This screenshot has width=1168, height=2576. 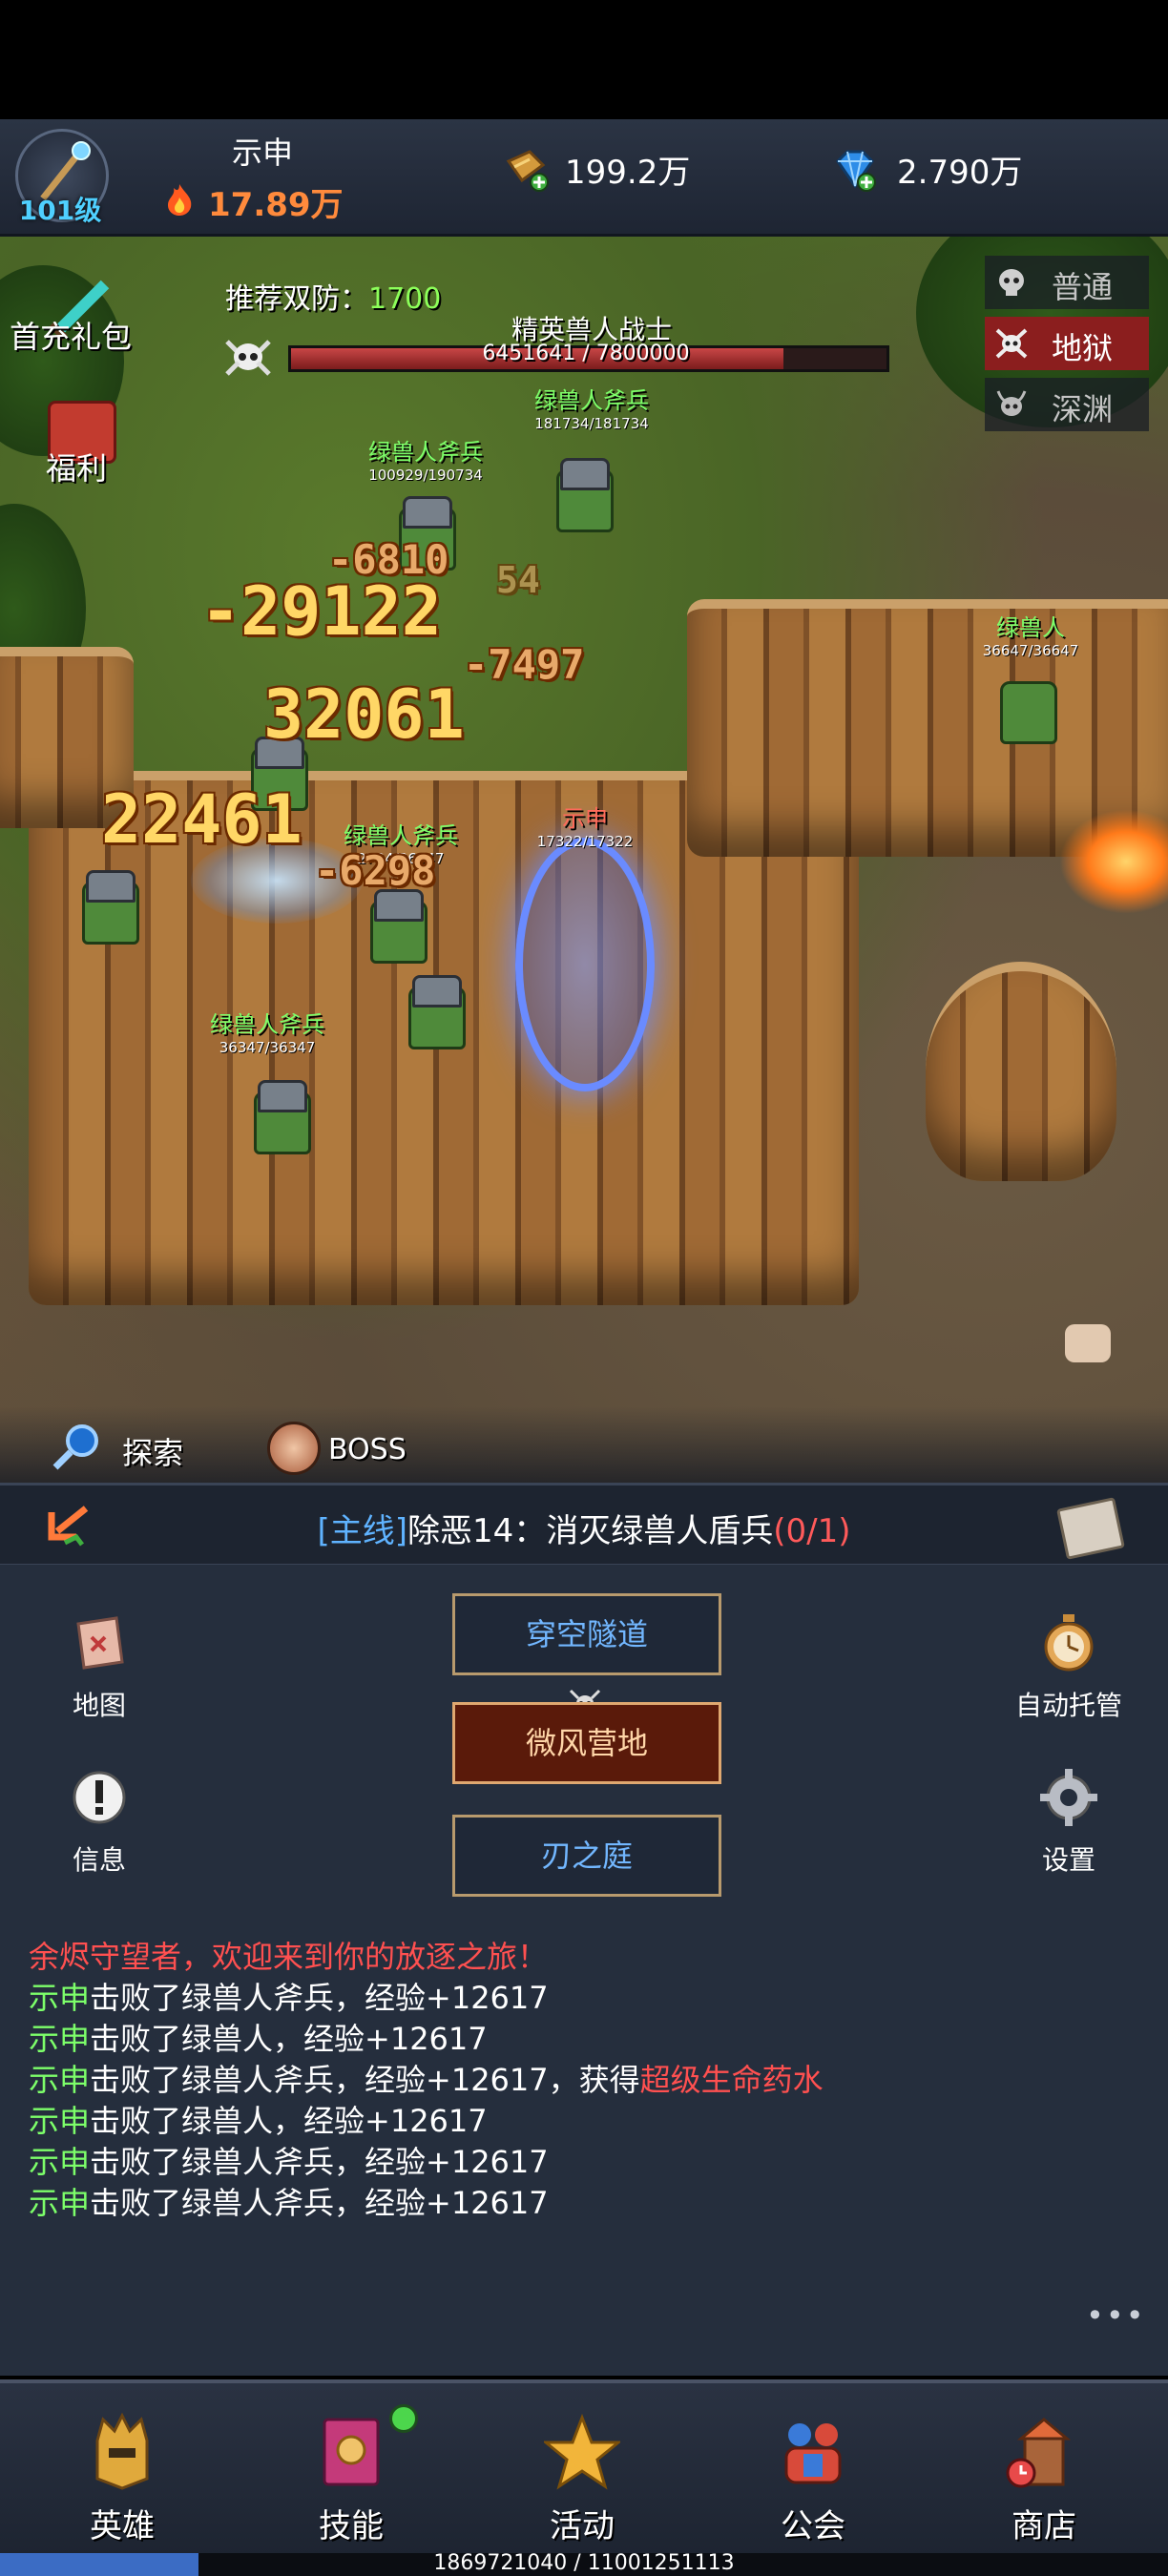 I want to click on more-button: •••, so click(x=1116, y=2315).